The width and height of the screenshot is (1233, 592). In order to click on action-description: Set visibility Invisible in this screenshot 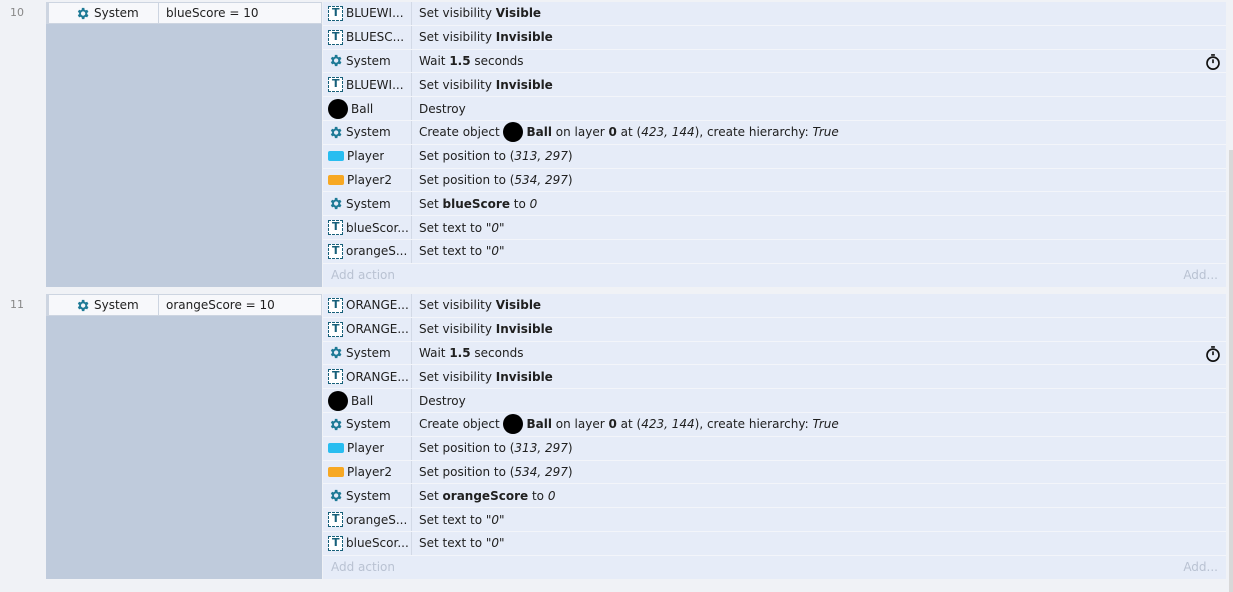, I will do `click(482, 85)`.